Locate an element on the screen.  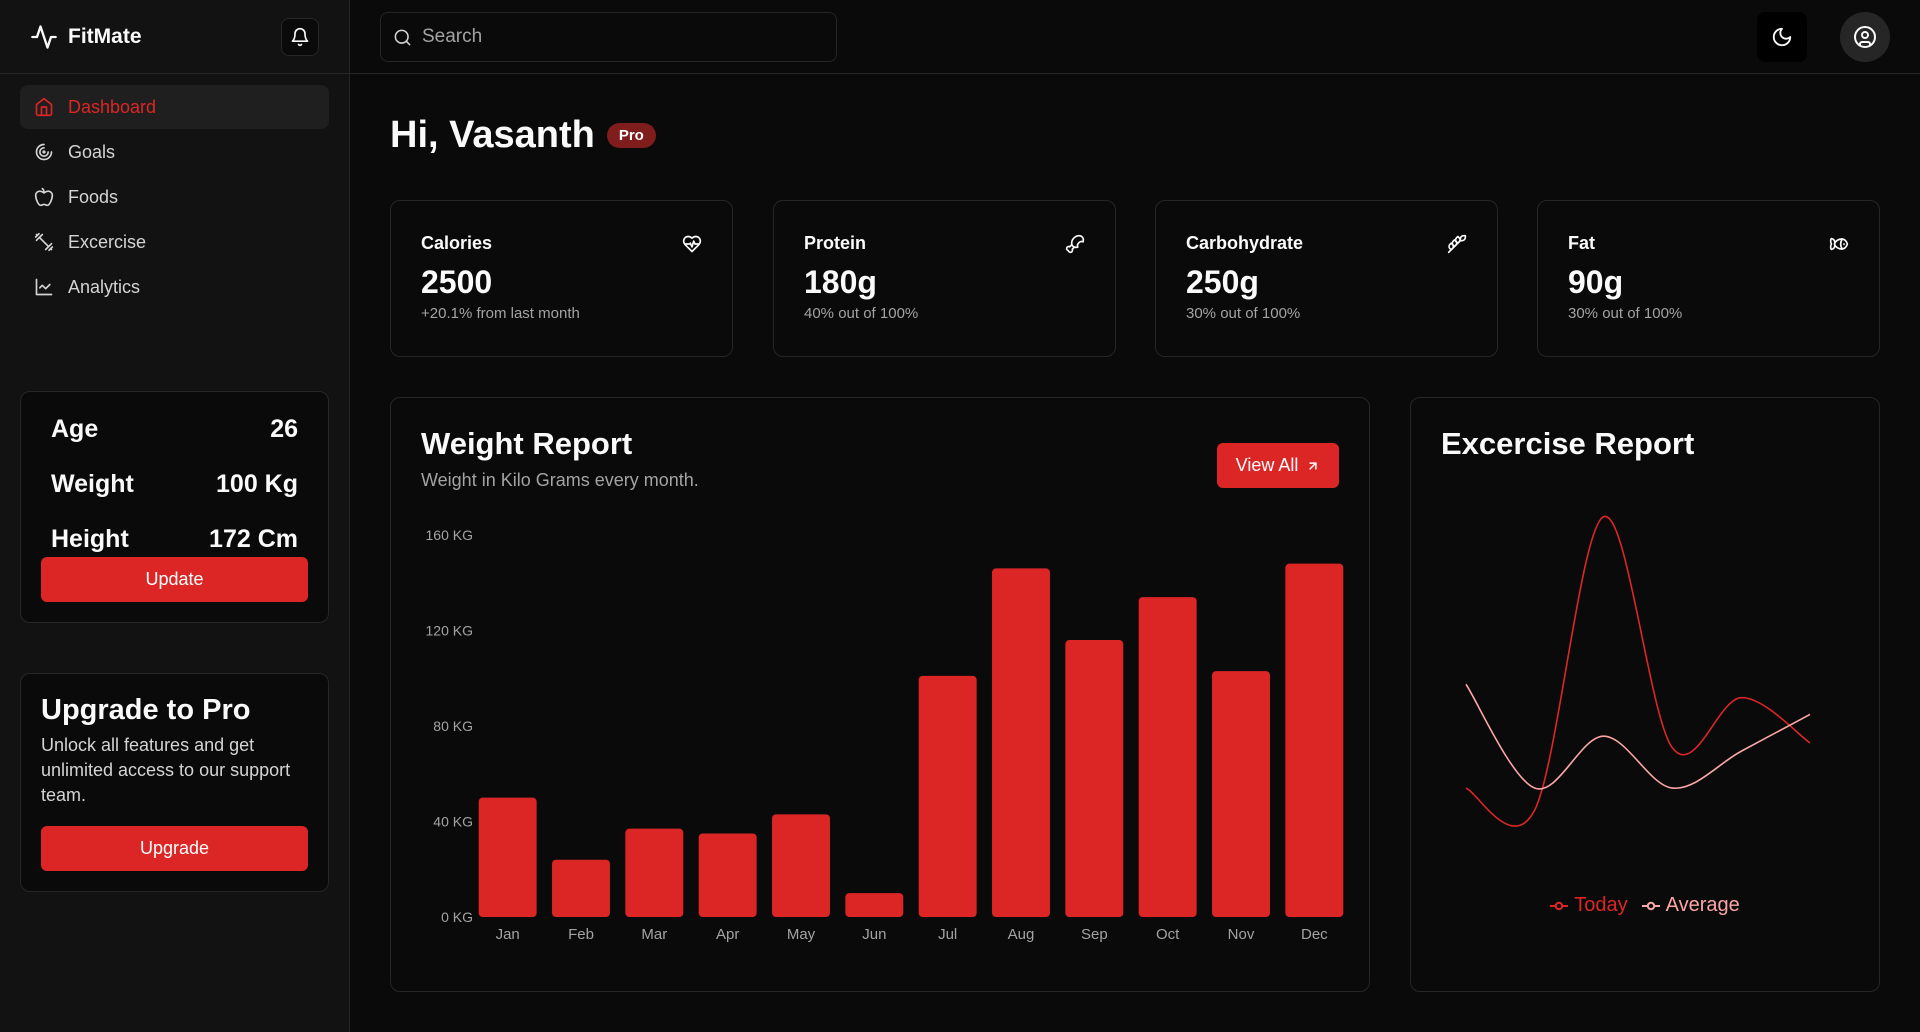
sidebar-item-label: Foods is located at coordinates (93, 196).